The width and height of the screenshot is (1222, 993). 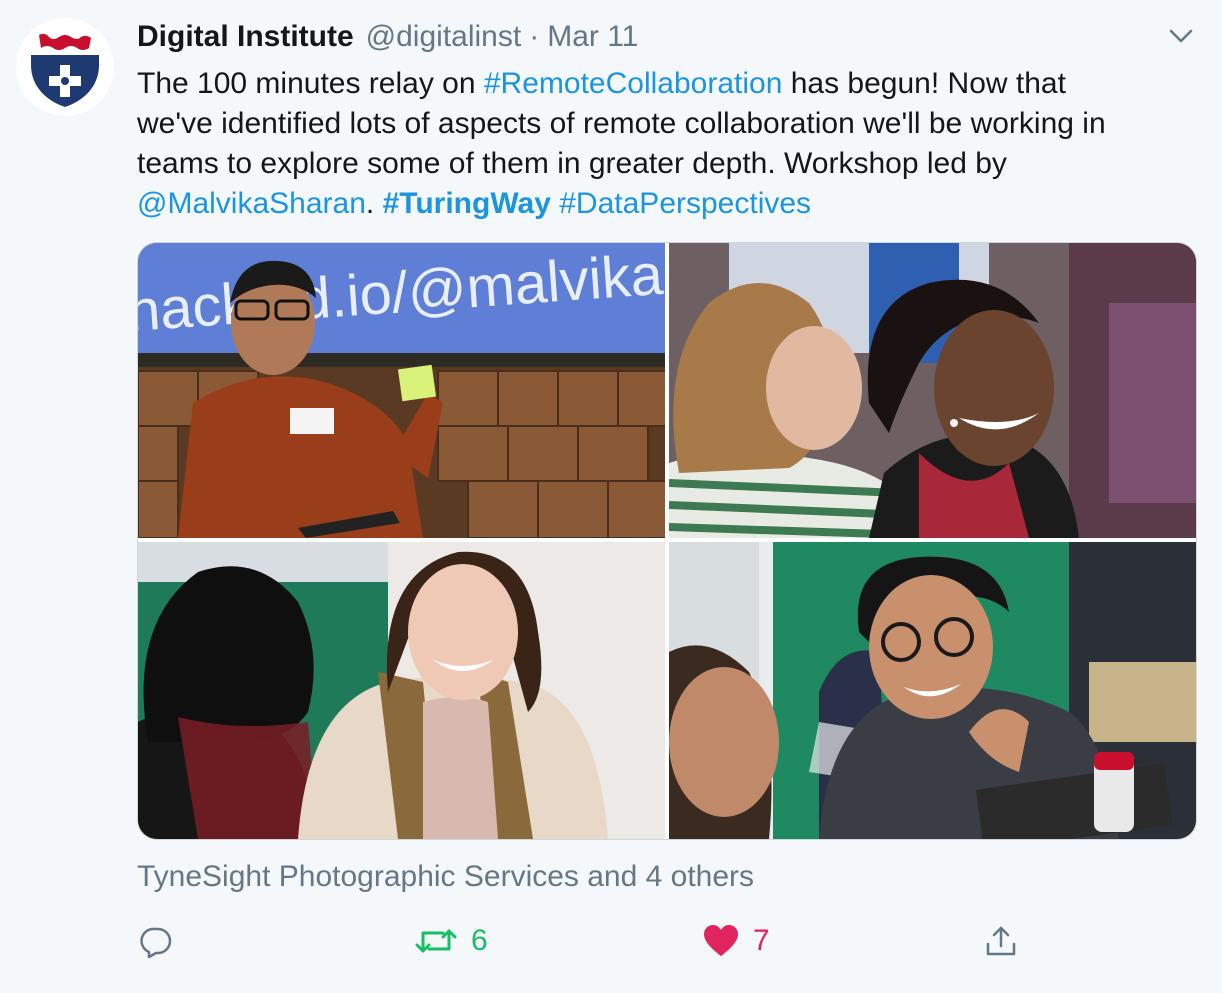 I want to click on author-name: Digital Institute, so click(x=245, y=37).